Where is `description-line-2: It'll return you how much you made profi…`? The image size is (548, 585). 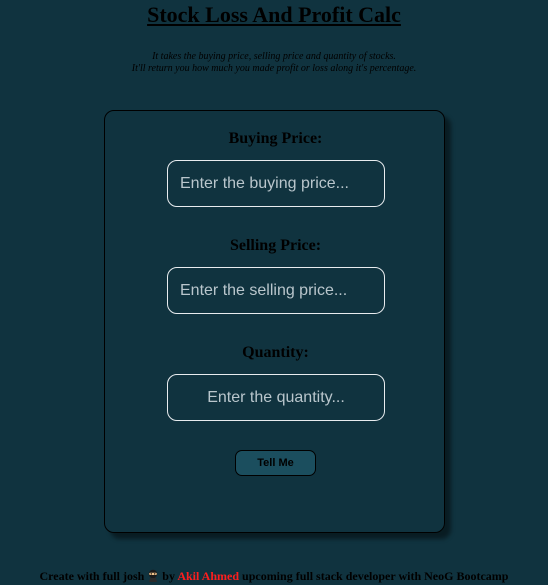 description-line-2: It'll return you how much you made profi… is located at coordinates (274, 68).